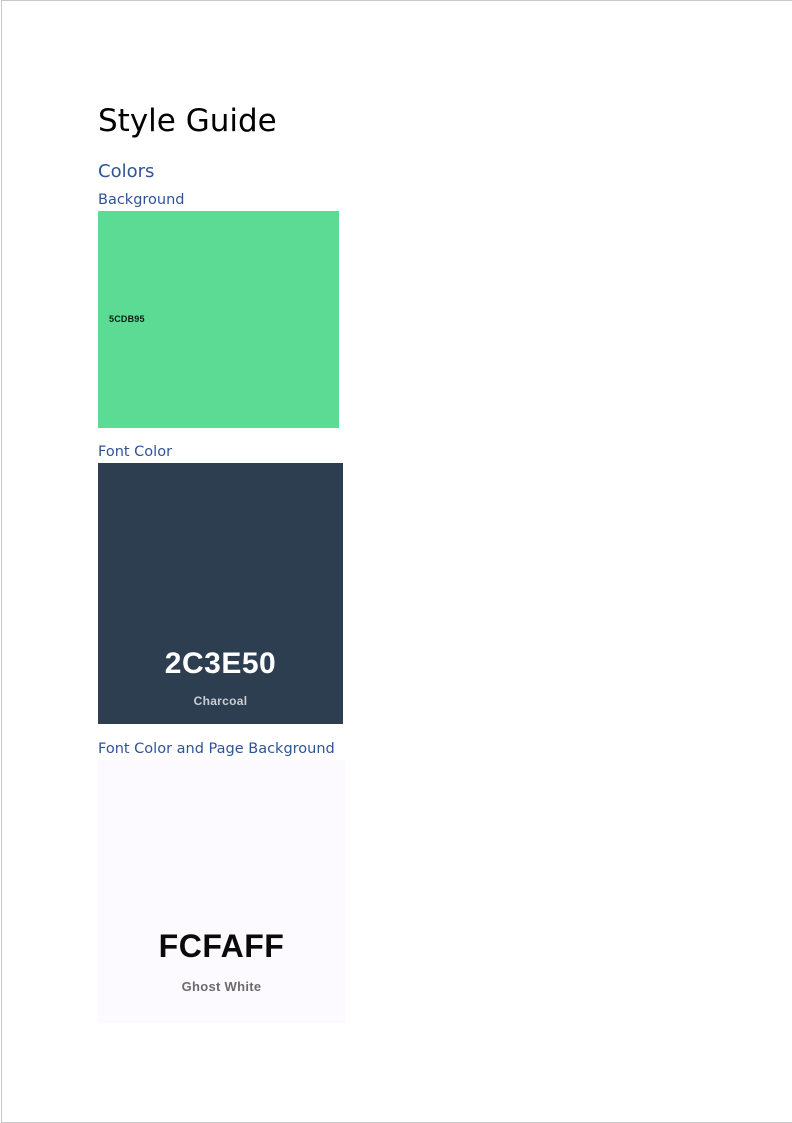 This screenshot has height=1123, width=792. Describe the element at coordinates (187, 121) in the screenshot. I see `page-title: Style Guide` at that location.